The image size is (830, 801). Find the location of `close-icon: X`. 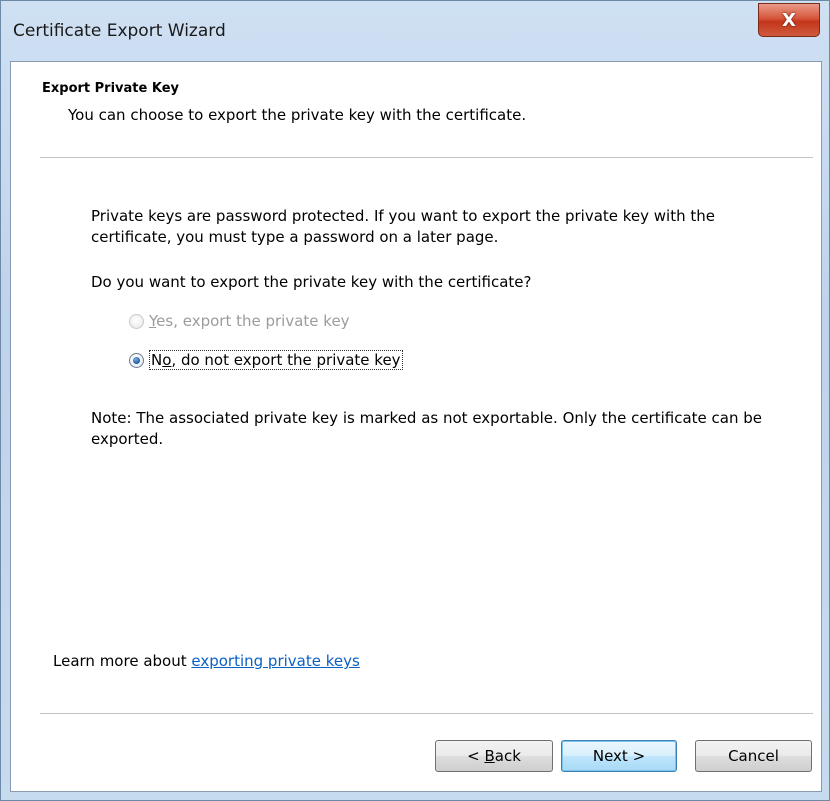

close-icon: X is located at coordinates (789, 20).